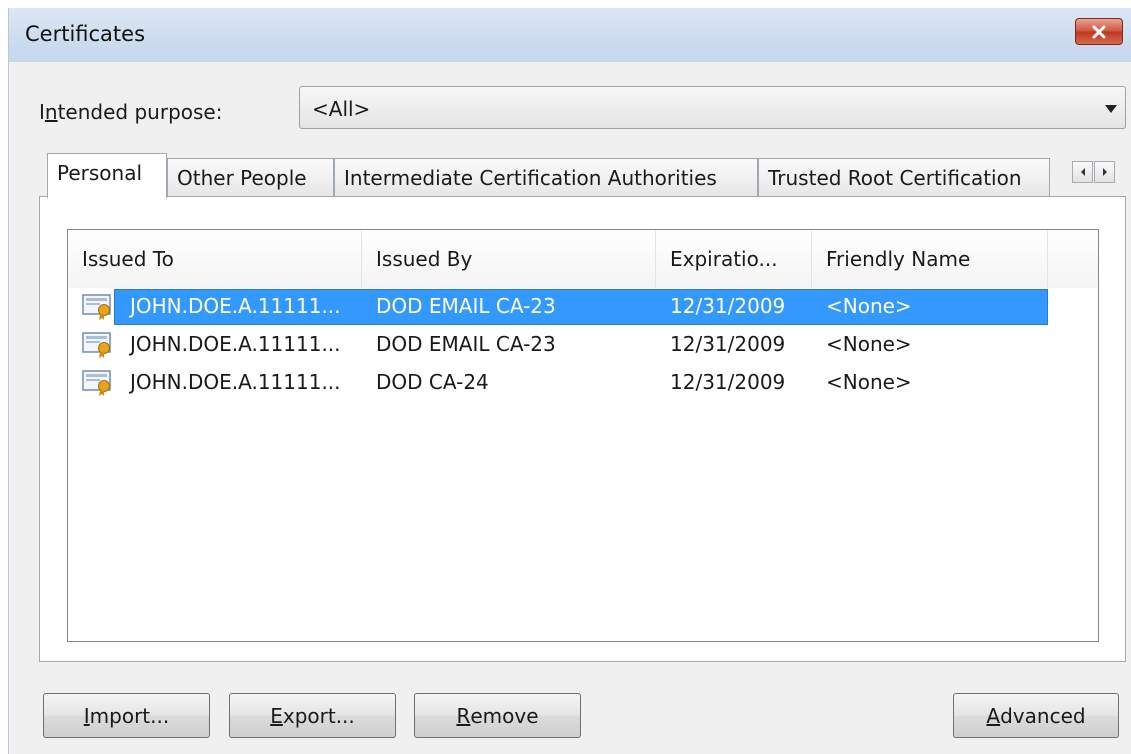 Image resolution: width=1131 pixels, height=754 pixels. What do you see at coordinates (993, 715) in the screenshot?
I see `accelerator-key: A` at bounding box center [993, 715].